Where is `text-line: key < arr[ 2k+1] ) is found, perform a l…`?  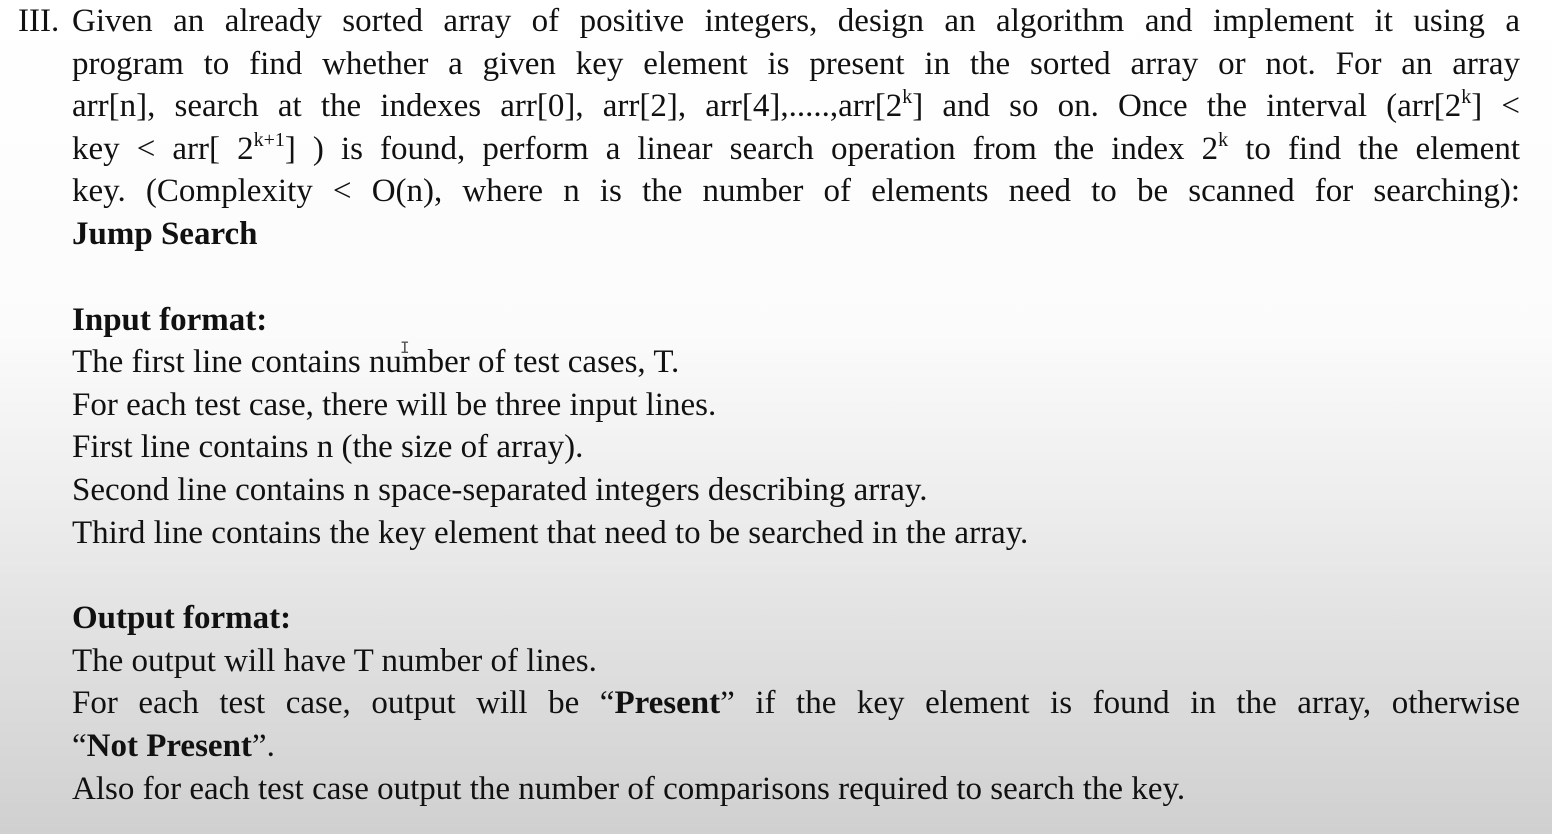 text-line: key < arr[ 2k+1] ) is found, perform a l… is located at coordinates (796, 149).